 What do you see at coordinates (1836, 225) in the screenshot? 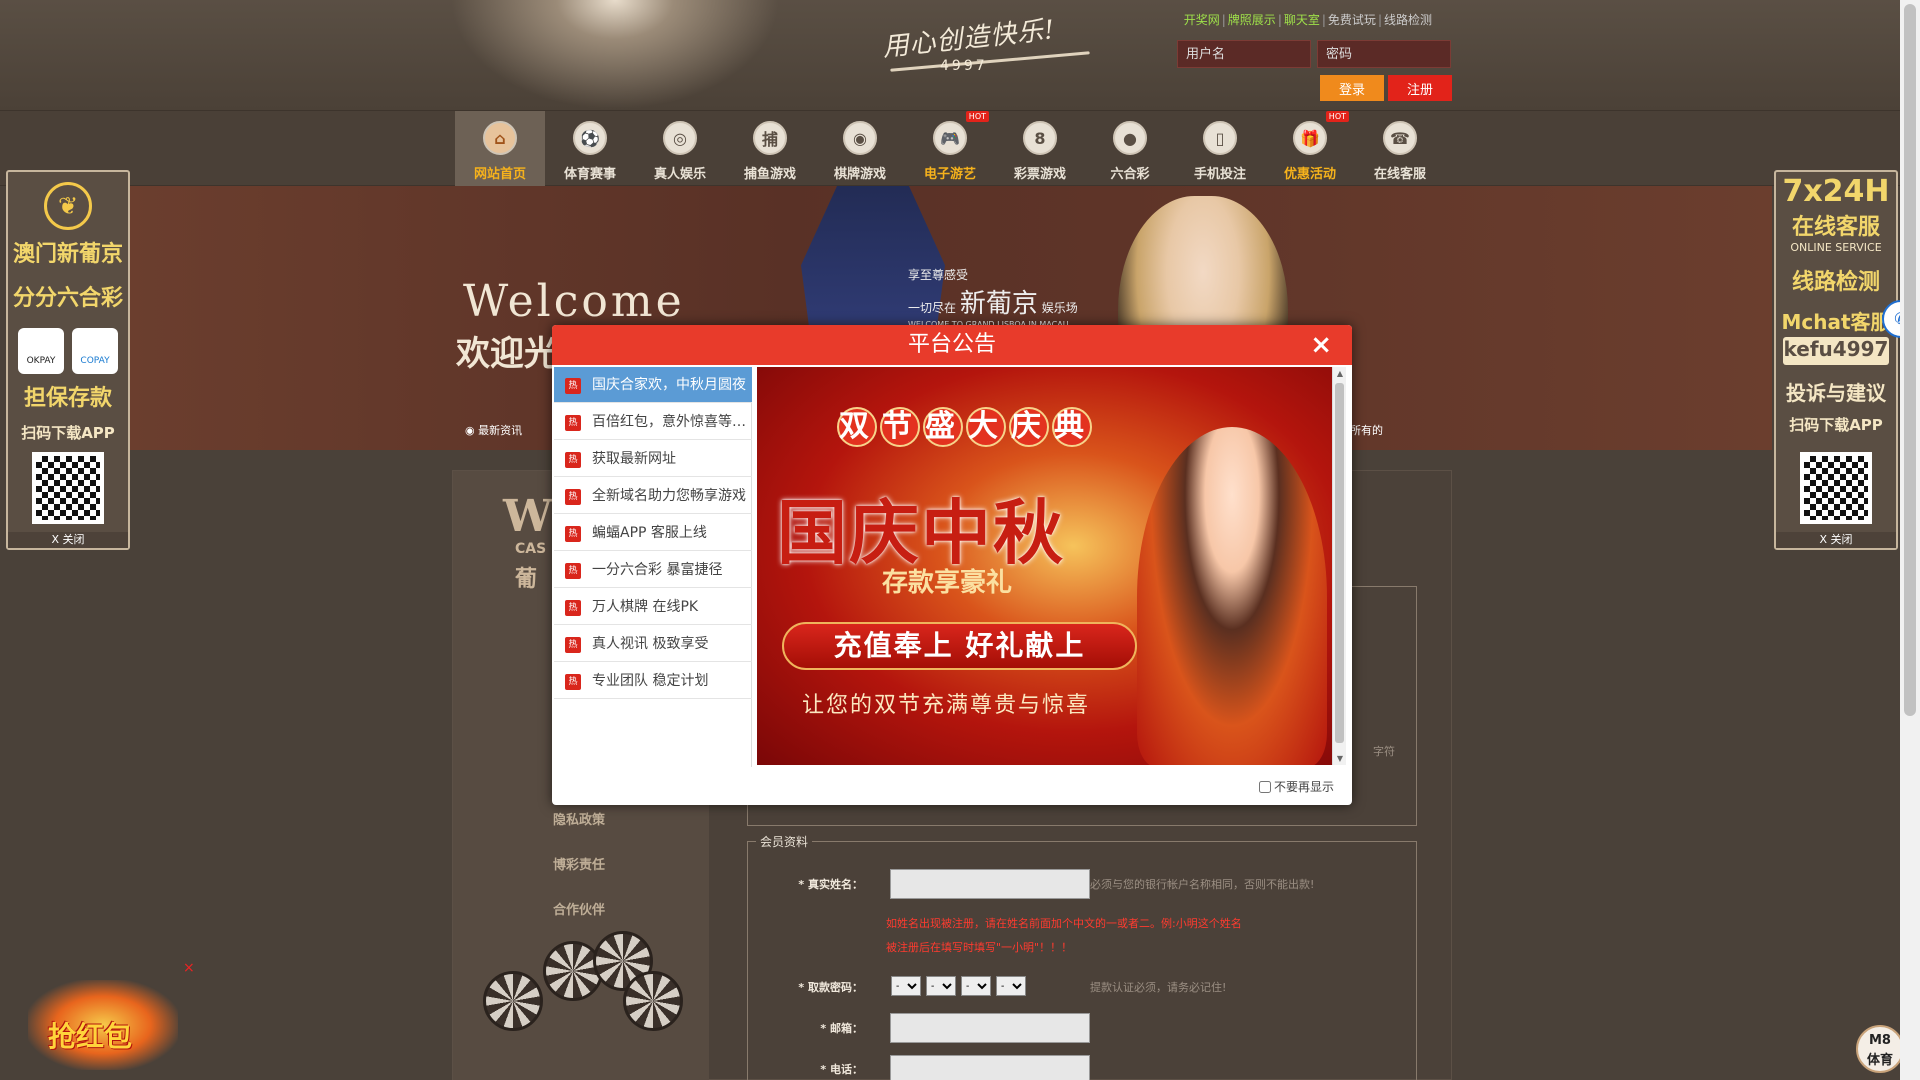
I see `online-service-label: 在线客服` at bounding box center [1836, 225].